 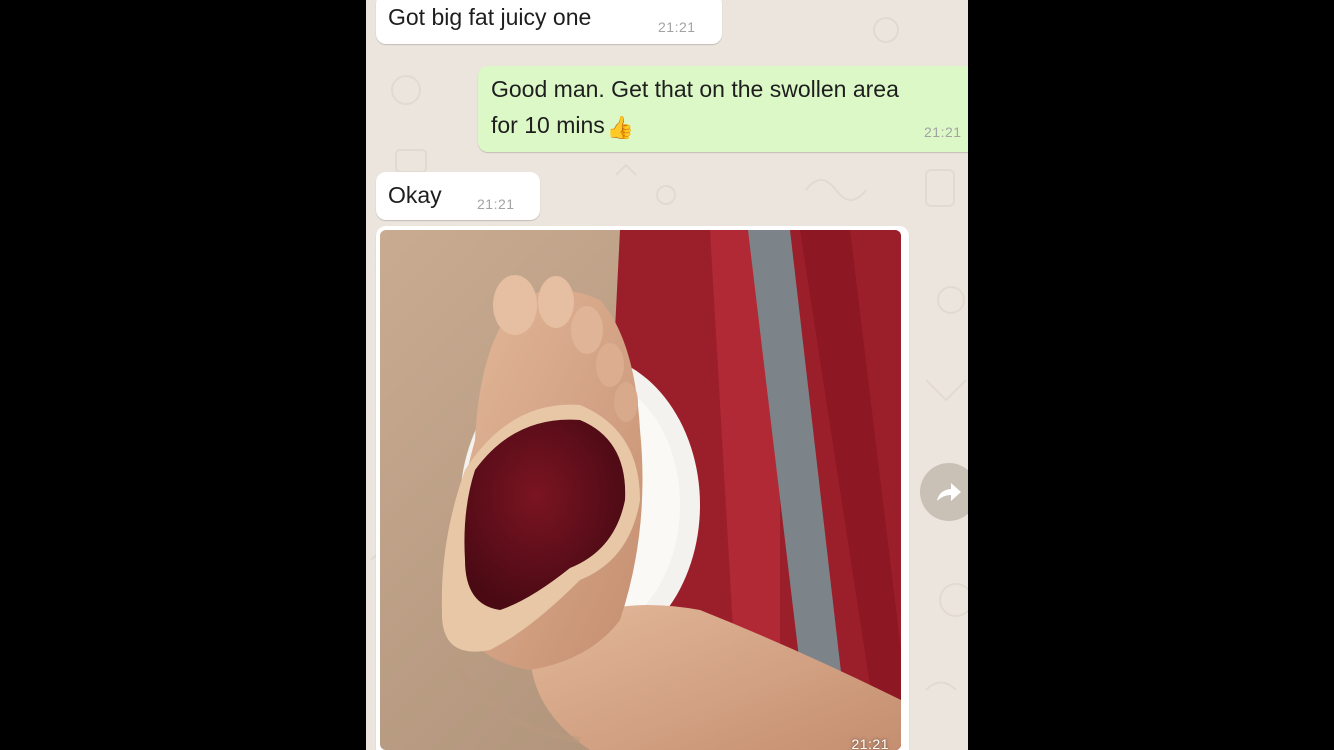 What do you see at coordinates (949, 492) in the screenshot?
I see `forward-arrow-icon` at bounding box center [949, 492].